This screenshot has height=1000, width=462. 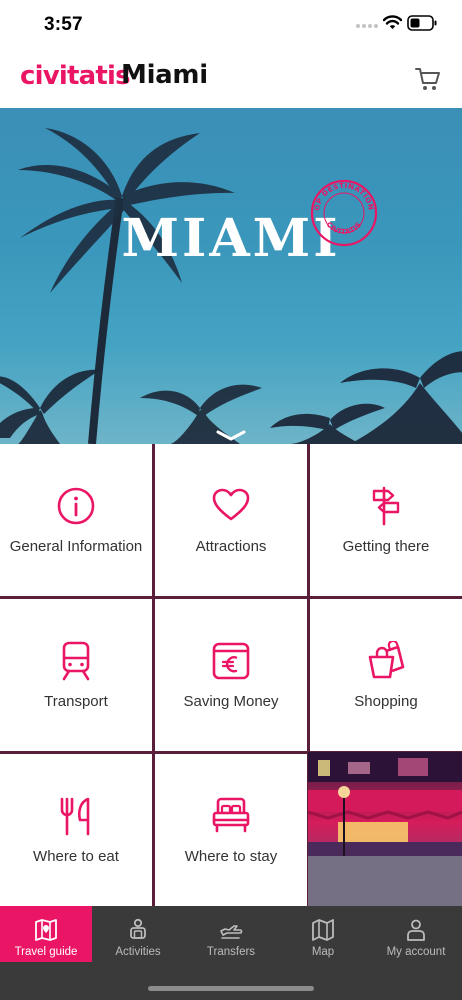 What do you see at coordinates (46, 952) in the screenshot?
I see `nav-label: Travel guide` at bounding box center [46, 952].